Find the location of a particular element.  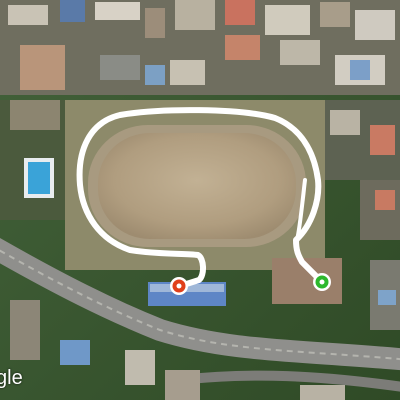

end-marker is located at coordinates (179, 286).